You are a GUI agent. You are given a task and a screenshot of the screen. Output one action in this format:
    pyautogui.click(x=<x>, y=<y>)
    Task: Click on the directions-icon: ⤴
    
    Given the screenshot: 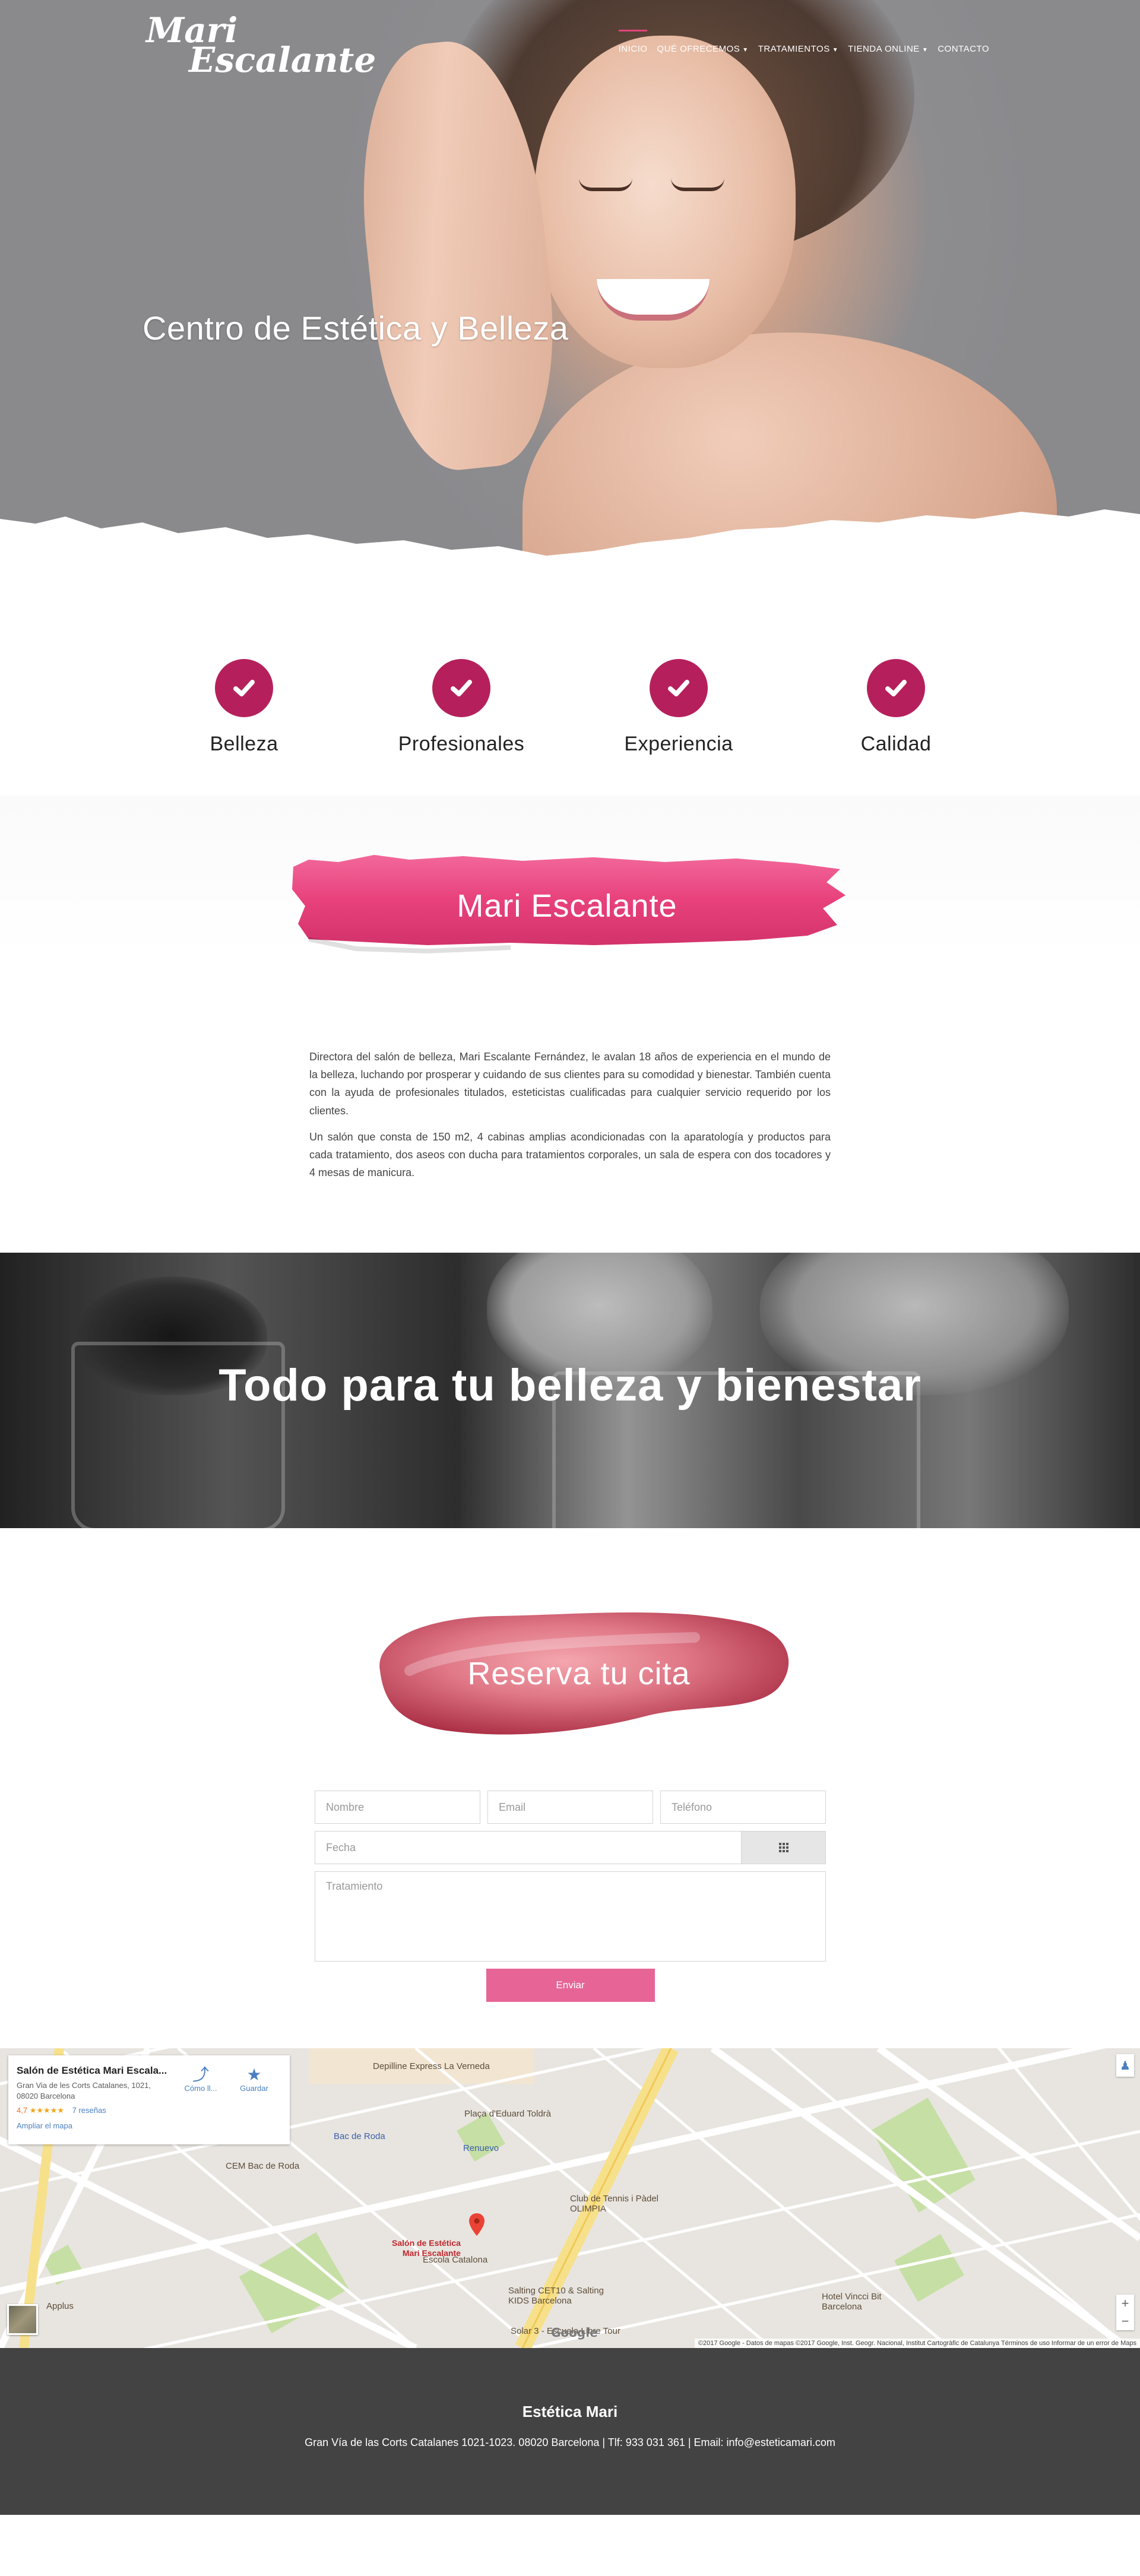 What is the action you would take?
    pyautogui.click(x=200, y=2074)
    